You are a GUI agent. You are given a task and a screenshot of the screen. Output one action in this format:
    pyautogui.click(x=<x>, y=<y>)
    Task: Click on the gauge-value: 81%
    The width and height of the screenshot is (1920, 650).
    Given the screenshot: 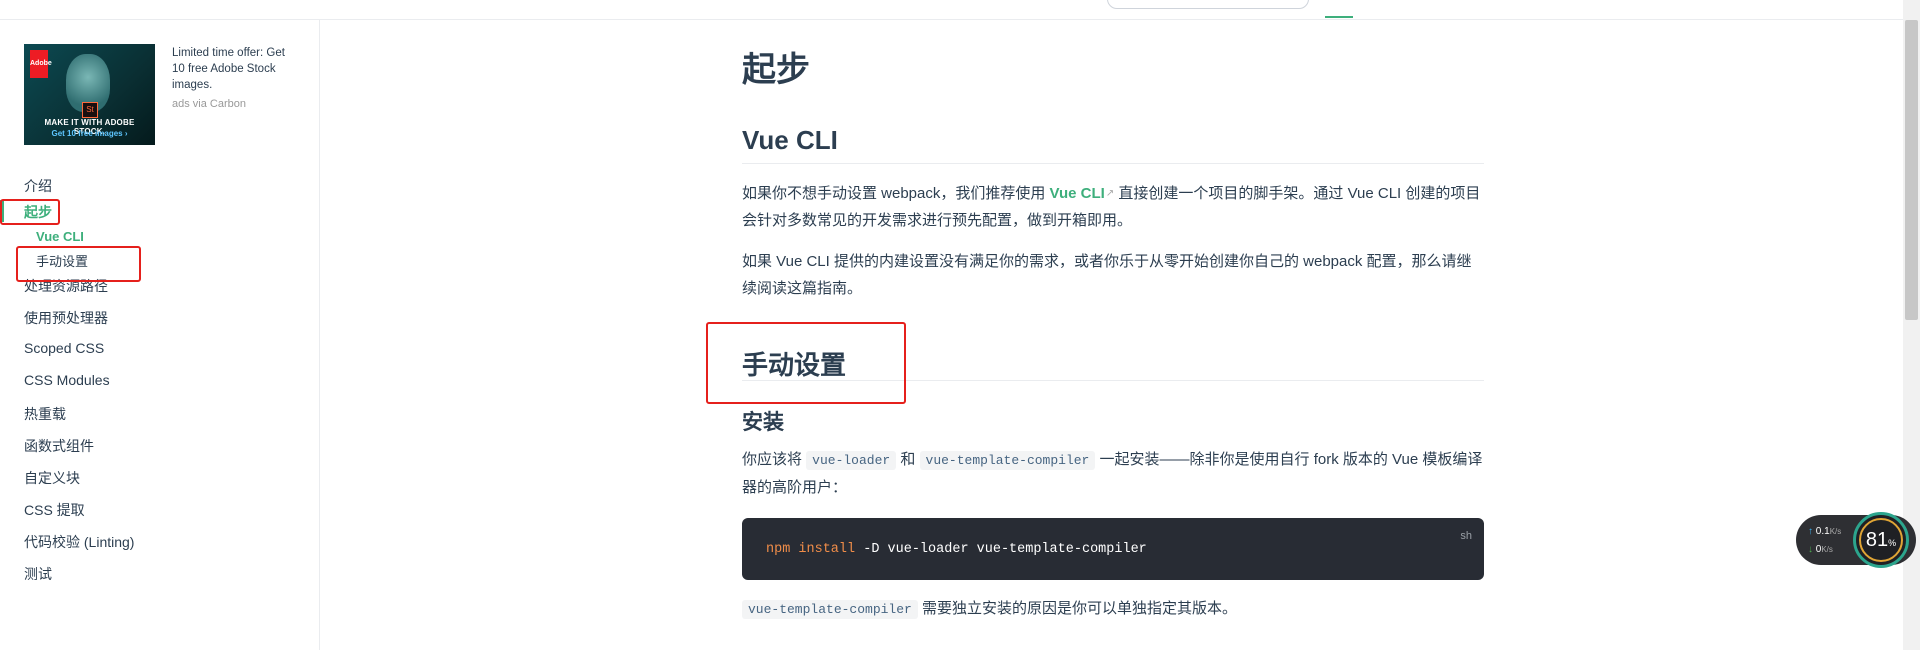 What is the action you would take?
    pyautogui.click(x=1881, y=540)
    